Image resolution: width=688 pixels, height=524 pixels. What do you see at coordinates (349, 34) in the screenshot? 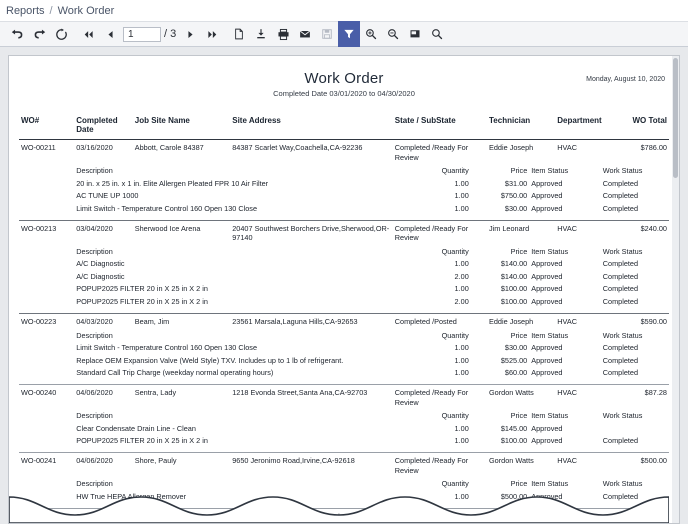
I see `filter-icon` at bounding box center [349, 34].